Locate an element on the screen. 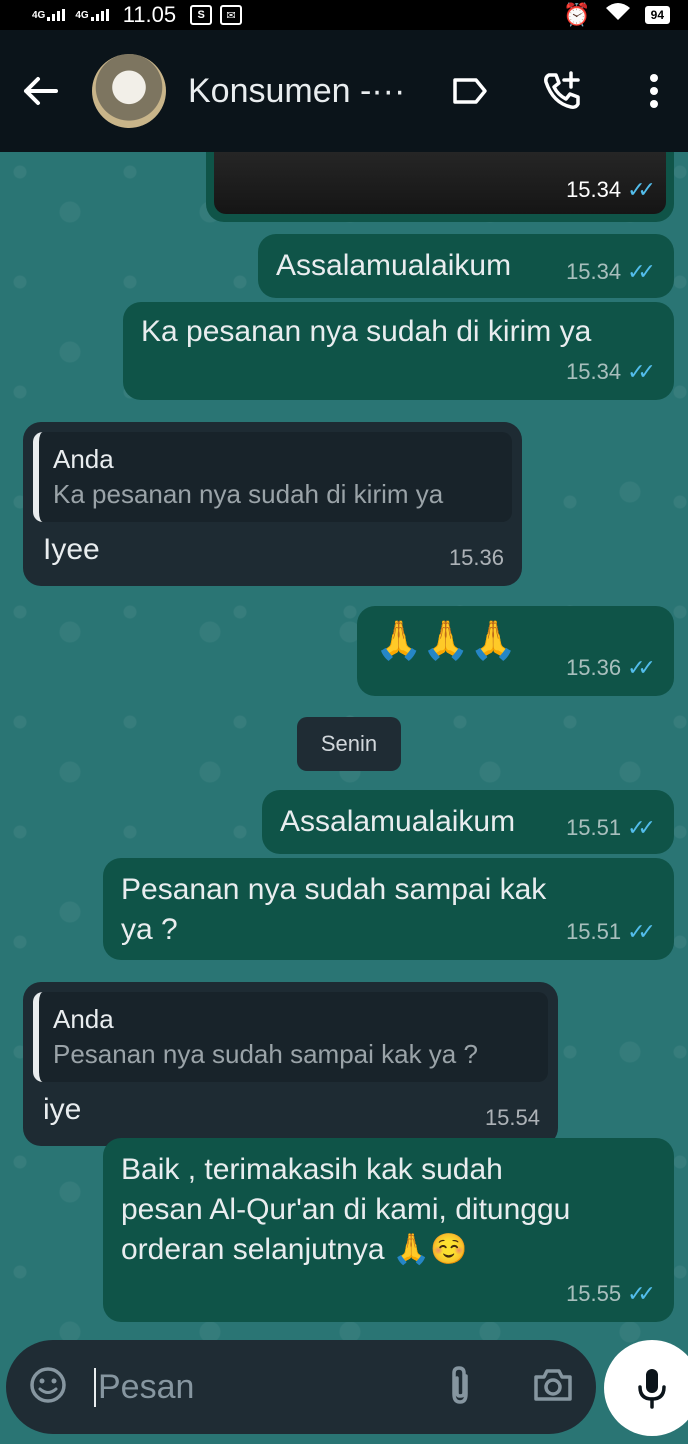  message-text: Ka pesanan nya sudah di kirim ya is located at coordinates (366, 331).